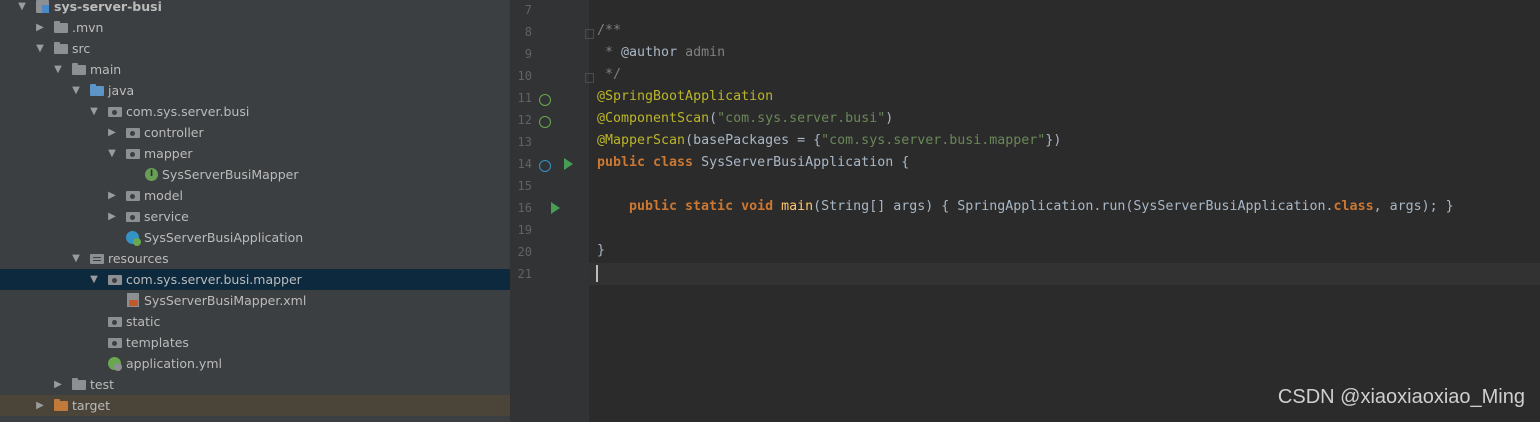 This screenshot has height=422, width=1540. I want to click on tree-item-mvn: ▶ .mvn, so click(255, 27).